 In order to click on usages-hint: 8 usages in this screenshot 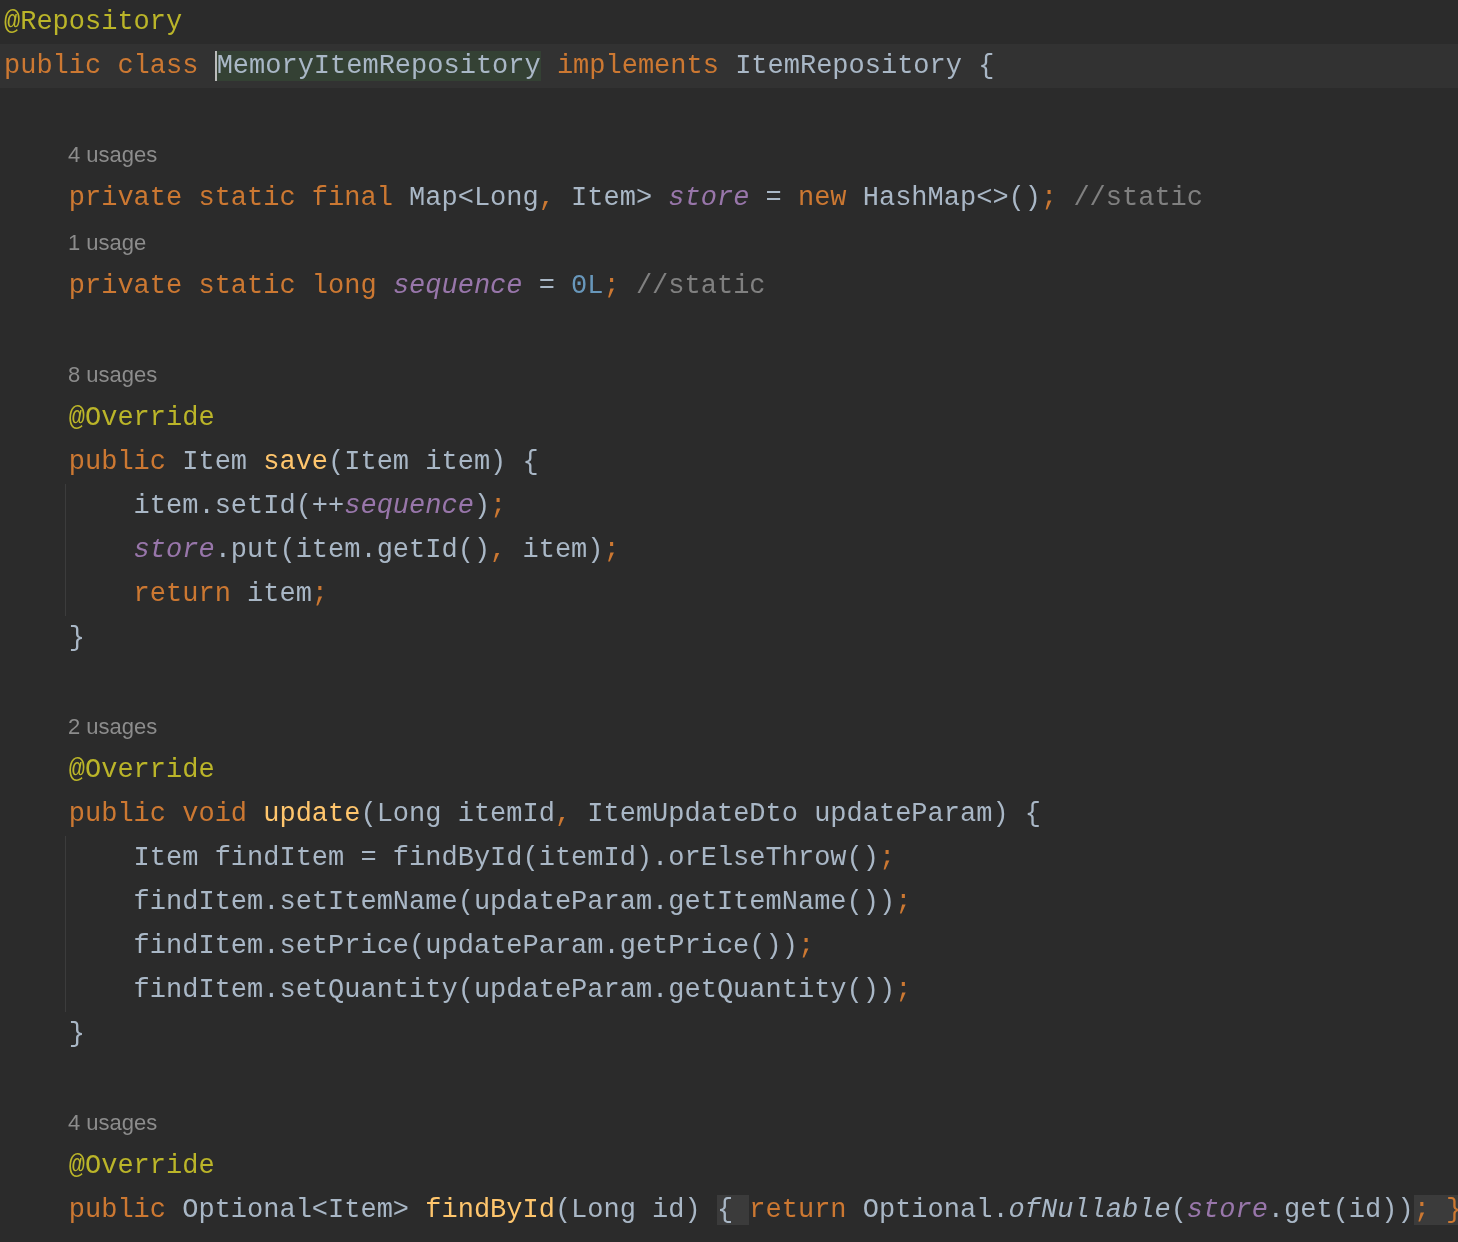, I will do `click(113, 374)`.